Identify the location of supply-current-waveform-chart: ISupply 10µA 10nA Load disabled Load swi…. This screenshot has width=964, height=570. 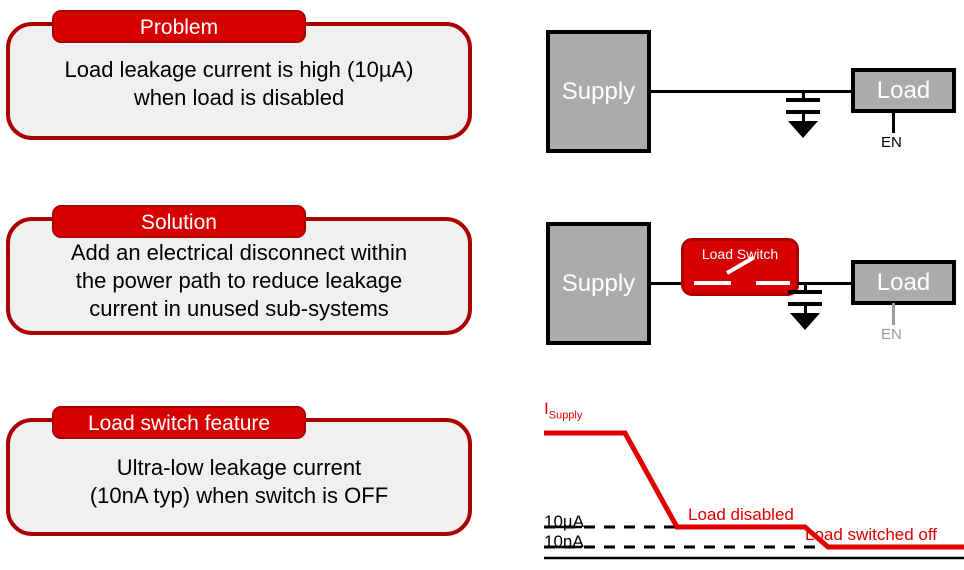
(742, 482).